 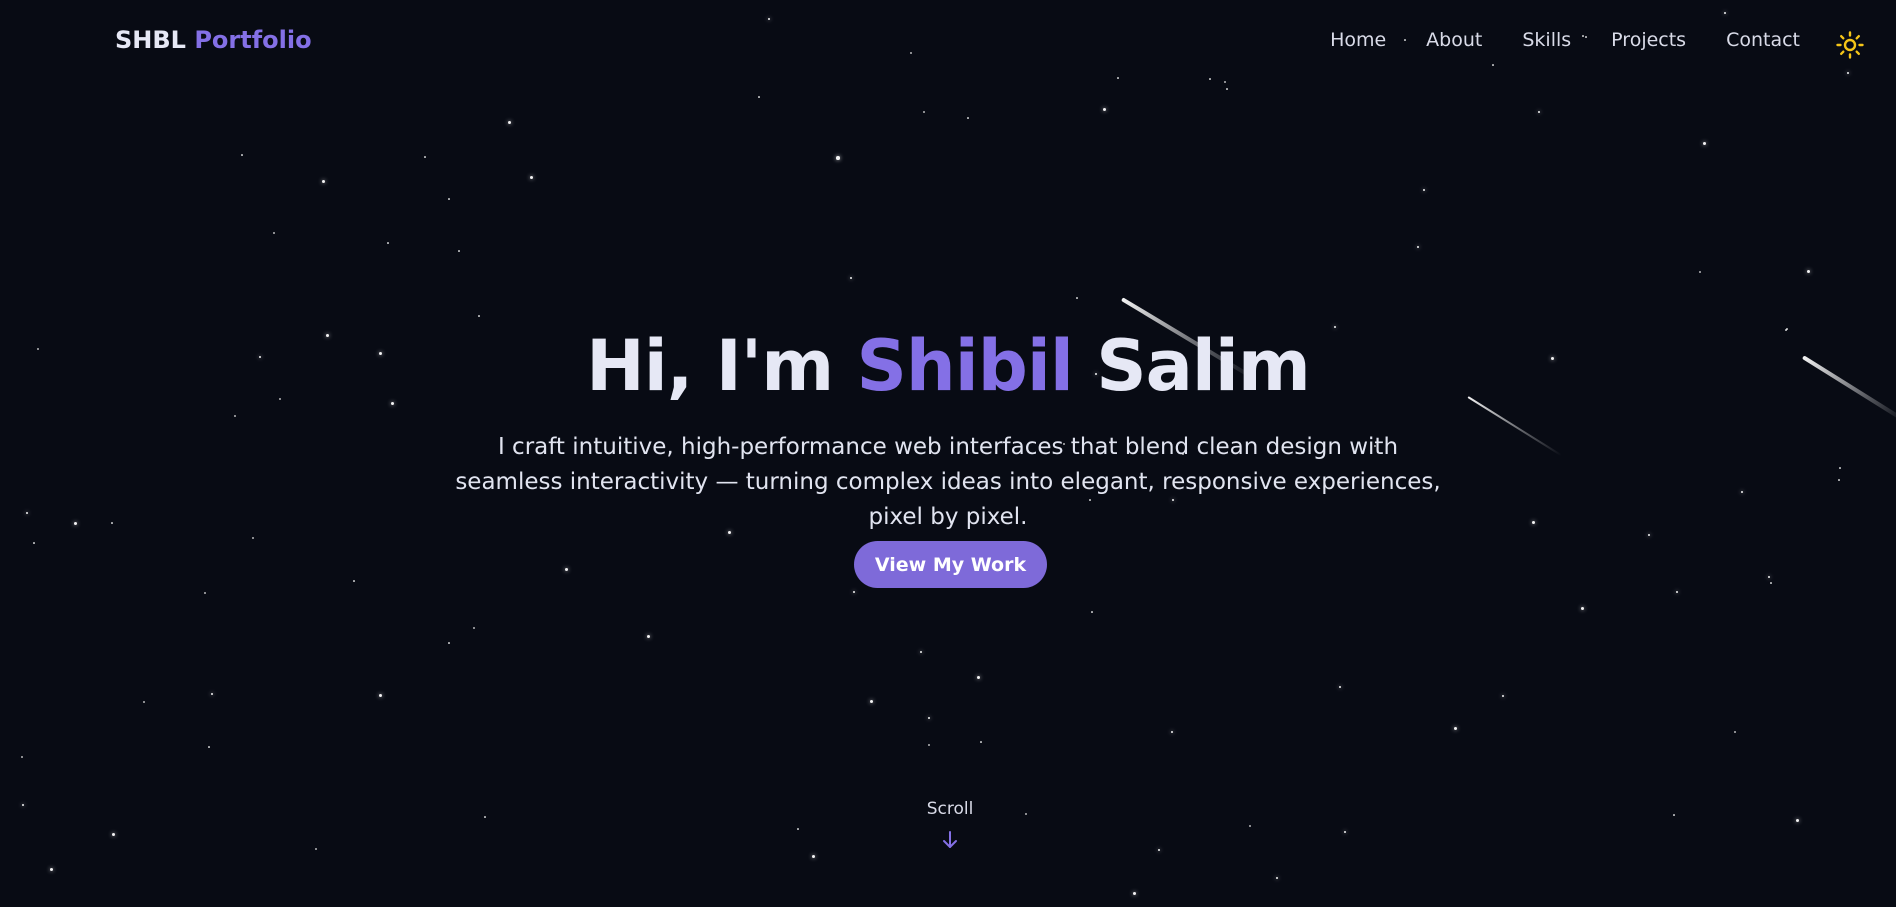 I want to click on logo-accent-text: Portfolio, so click(x=253, y=40).